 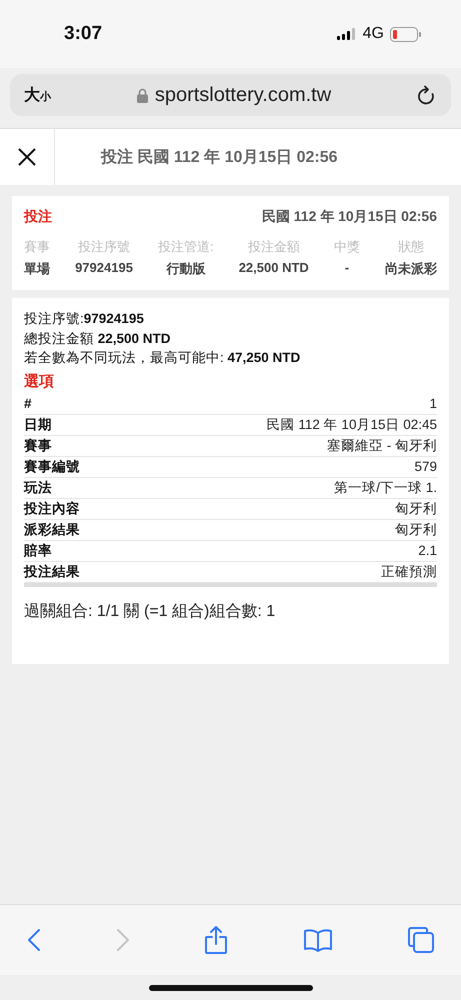 What do you see at coordinates (98, 339) in the screenshot?
I see `detail-text: 總投注金額 22,500 NTD` at bounding box center [98, 339].